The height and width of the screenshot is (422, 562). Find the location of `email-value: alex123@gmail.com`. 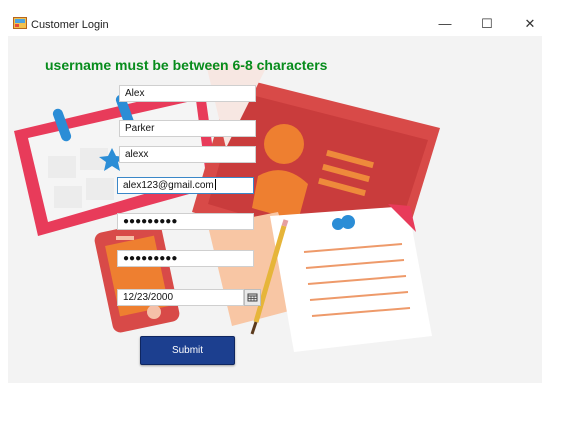

email-value: alex123@gmail.com is located at coordinates (168, 185).